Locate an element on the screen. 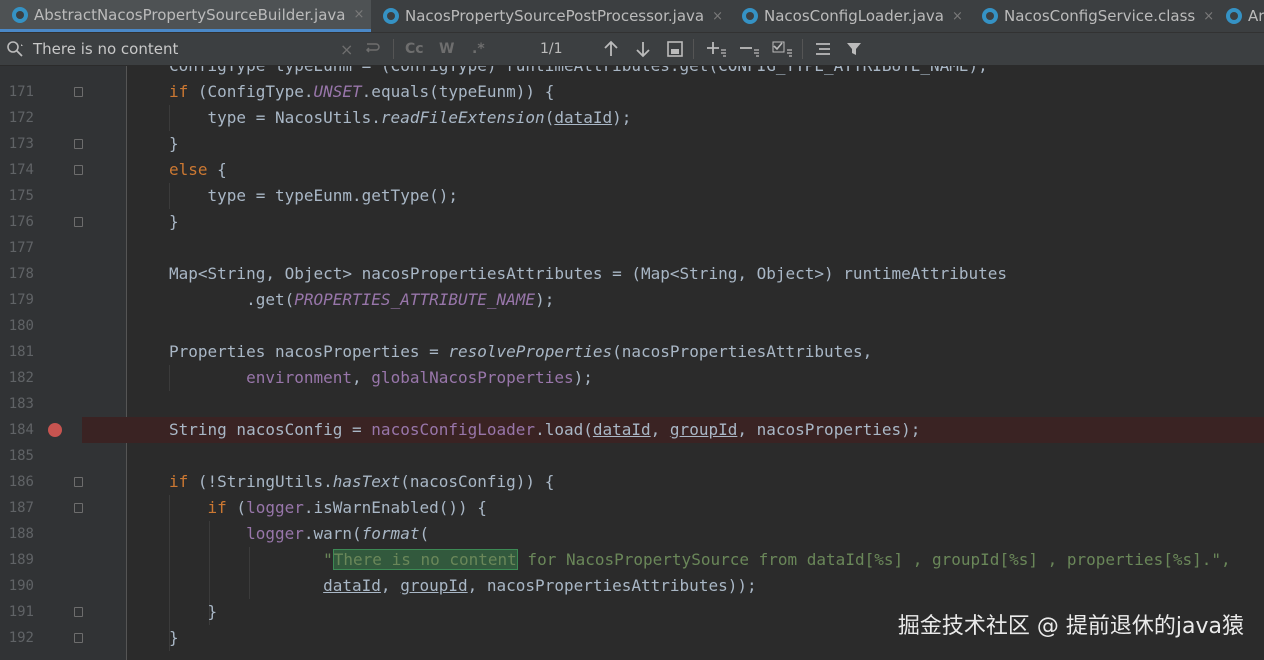 This screenshot has width=1264, height=660. filter-button is located at coordinates (854, 49).